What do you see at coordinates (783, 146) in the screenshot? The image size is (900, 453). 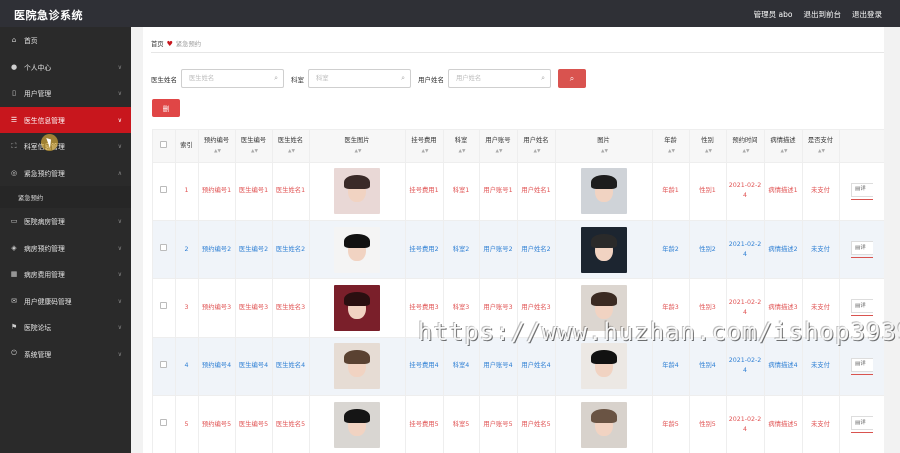 I see `column-header-description: 病情描述 ▲▼` at bounding box center [783, 146].